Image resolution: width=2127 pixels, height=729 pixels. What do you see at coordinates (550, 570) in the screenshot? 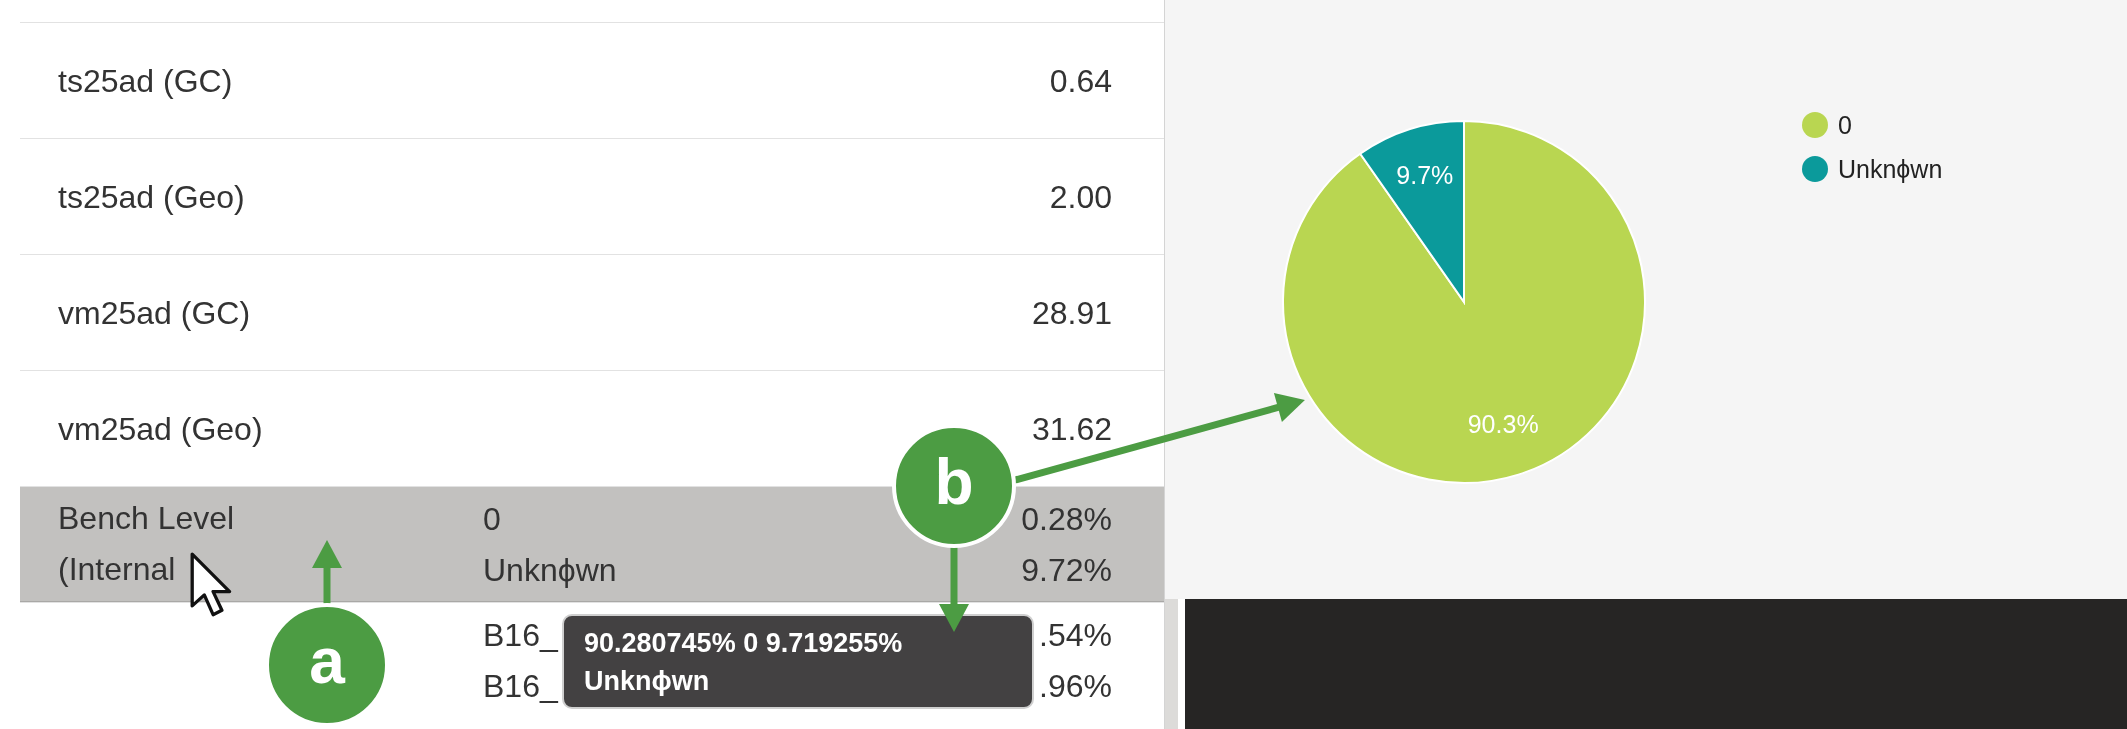
I see `table-cell-text: Unknϕwn` at bounding box center [550, 570].